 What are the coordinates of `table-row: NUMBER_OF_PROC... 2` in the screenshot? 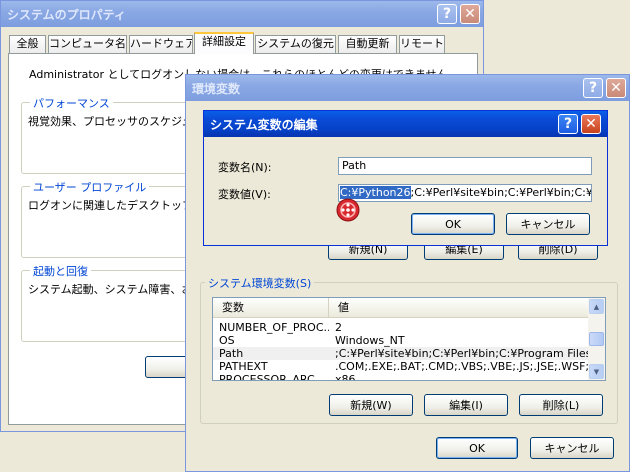 It's located at (400, 327).